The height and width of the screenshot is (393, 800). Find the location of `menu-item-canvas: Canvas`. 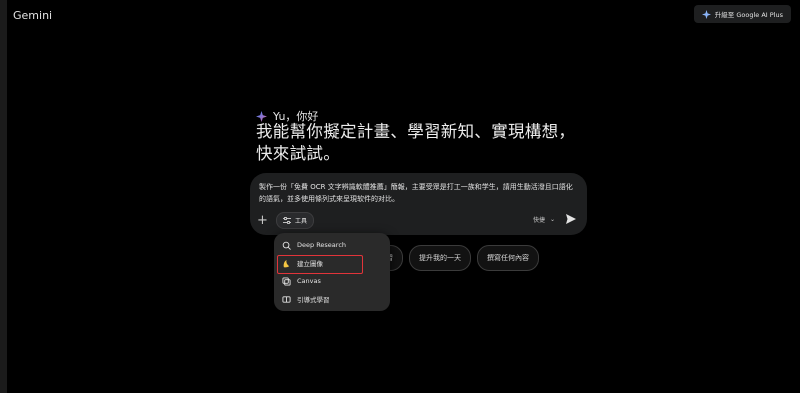

menu-item-canvas: Canvas is located at coordinates (332, 281).